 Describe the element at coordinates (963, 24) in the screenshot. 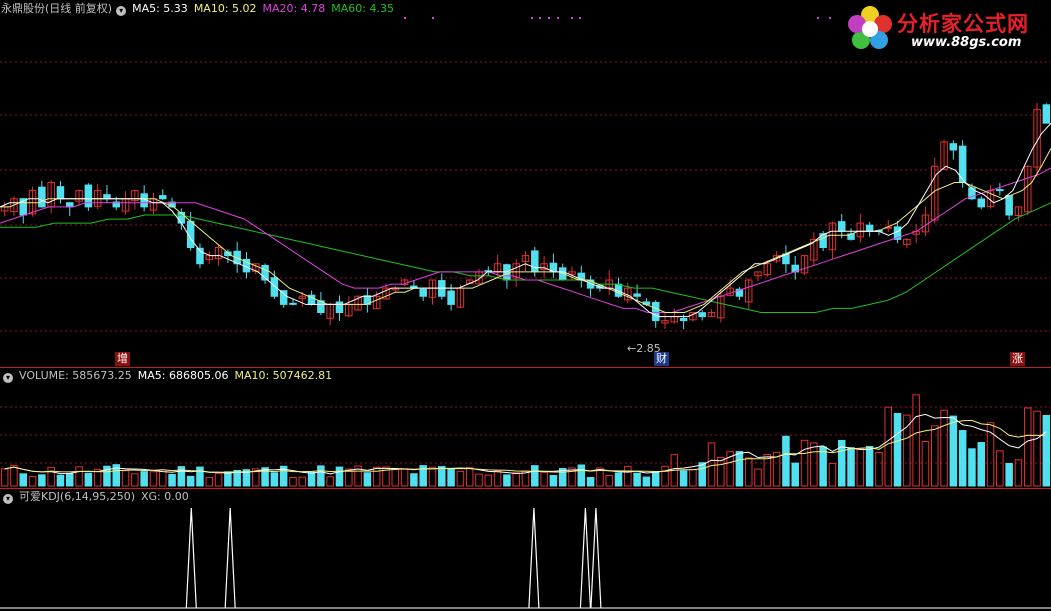

I see `logo-title: 分析家公式网` at that location.